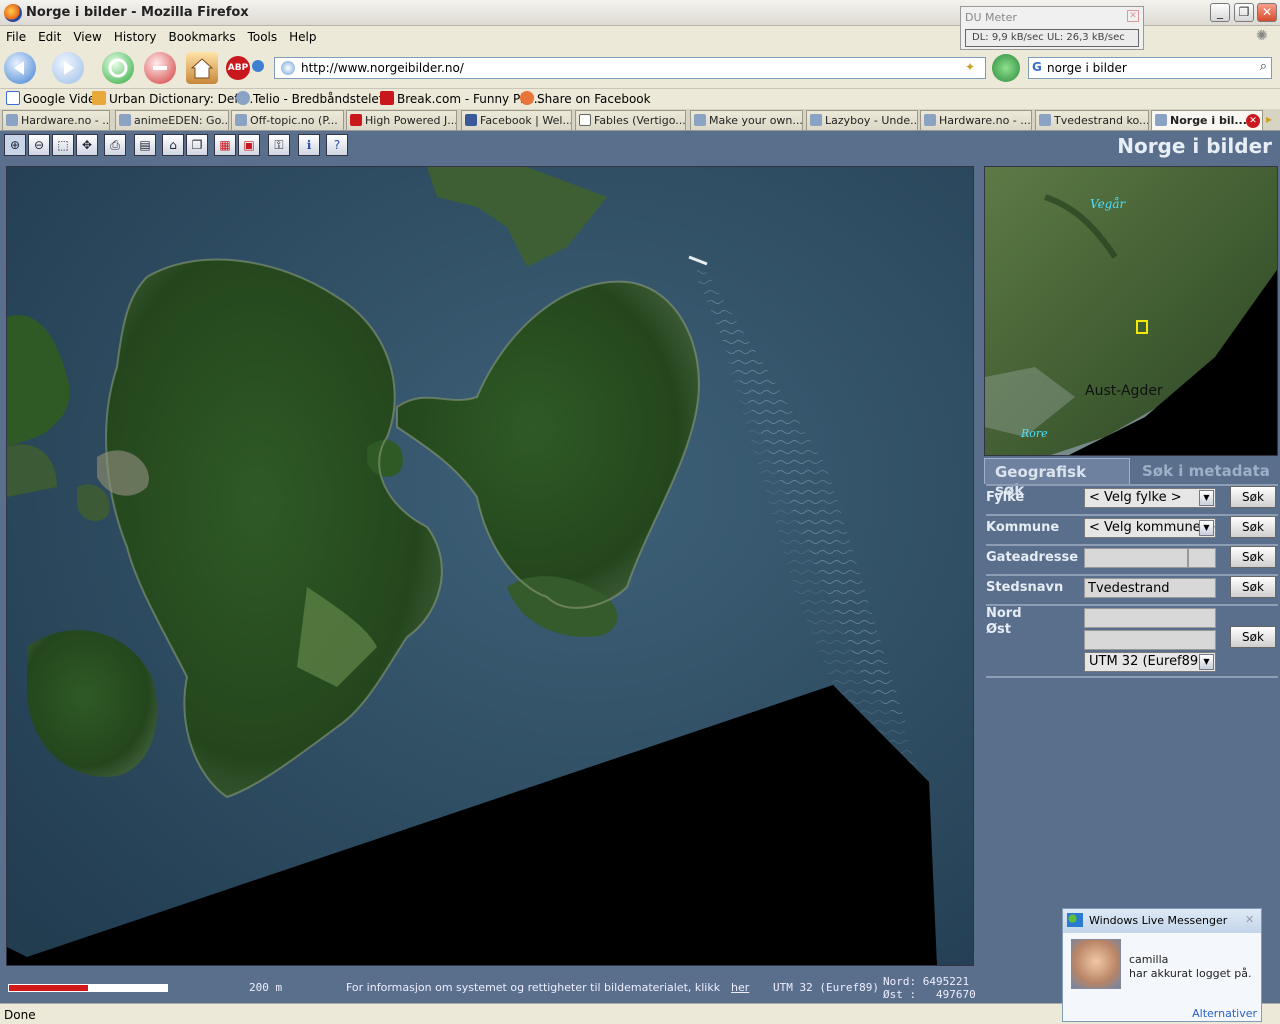 Image resolution: width=1280 pixels, height=1024 pixels. What do you see at coordinates (970, 67) in the screenshot?
I see `rss-icon: ✦` at bounding box center [970, 67].